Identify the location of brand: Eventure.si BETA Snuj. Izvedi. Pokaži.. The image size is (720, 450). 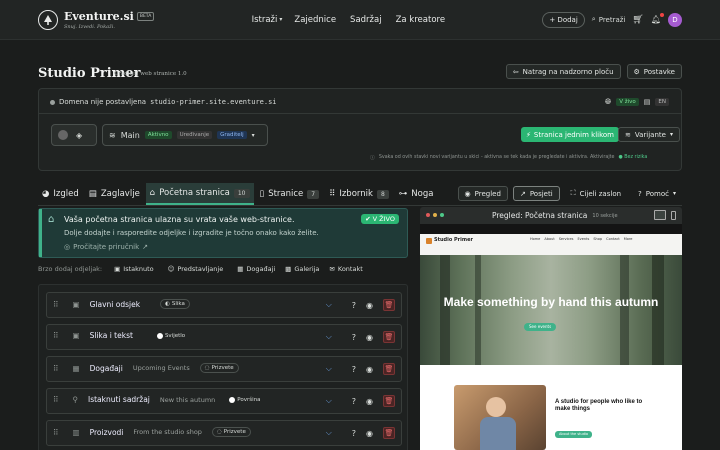
(96, 19).